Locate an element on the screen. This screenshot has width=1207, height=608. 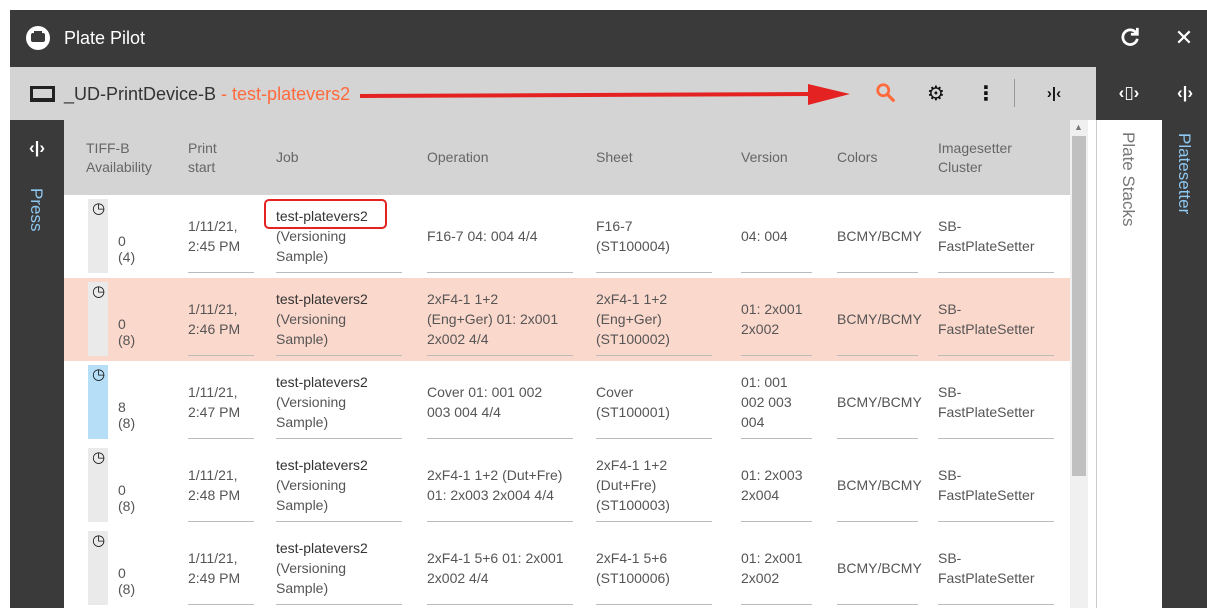
table-cell: 2xF4-1 1+2 (Dut+Fre) (ST100003) is located at coordinates (661, 485).